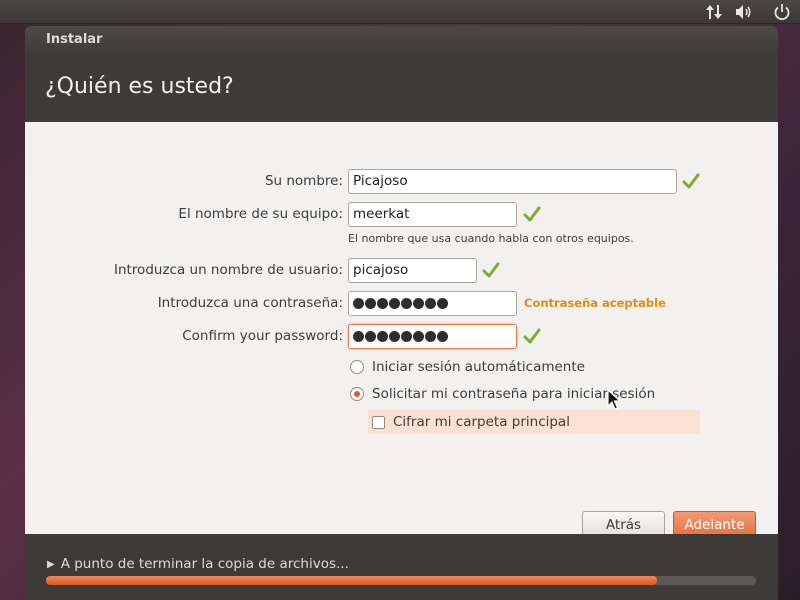  I want to click on auto-login-option: Iniciar sesión automáticamente, so click(467, 367).